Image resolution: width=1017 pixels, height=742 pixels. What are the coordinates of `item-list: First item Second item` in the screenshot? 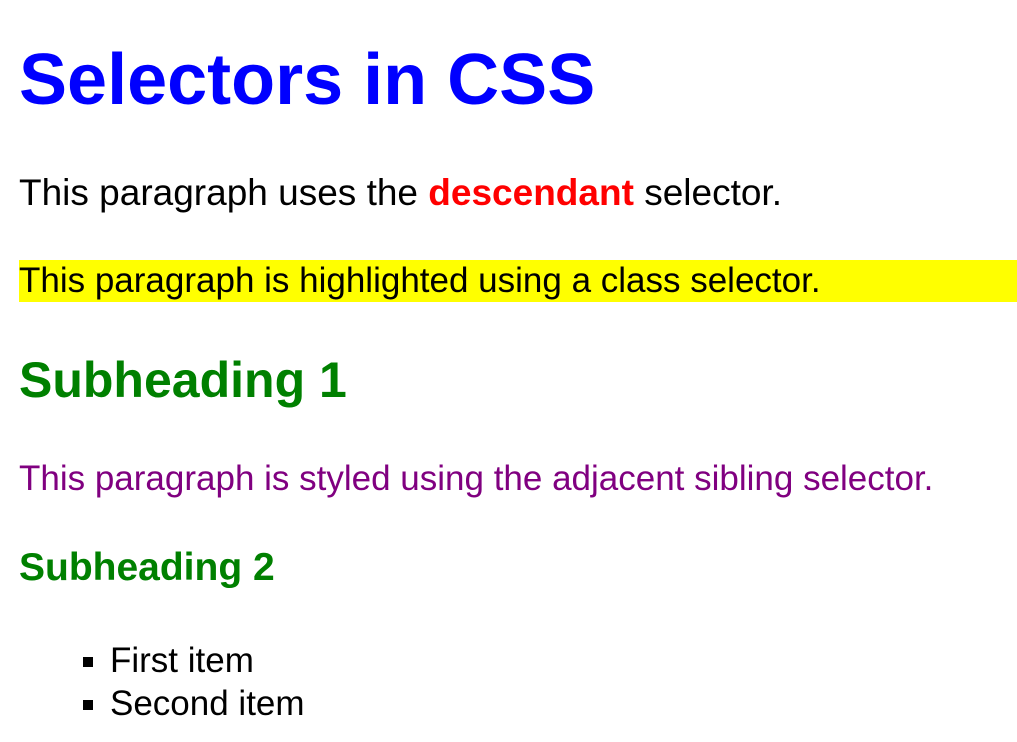 It's located at (518, 682).